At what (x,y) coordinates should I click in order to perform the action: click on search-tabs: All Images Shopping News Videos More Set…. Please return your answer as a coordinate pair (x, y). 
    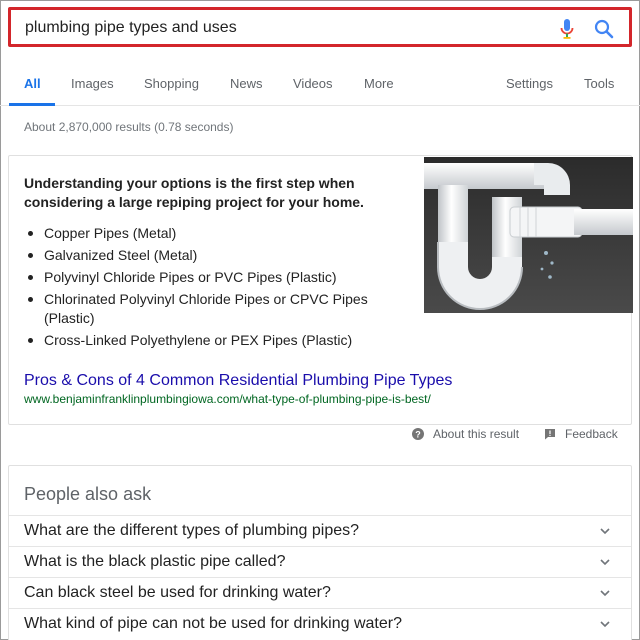
    Looking at the image, I should click on (320, 84).